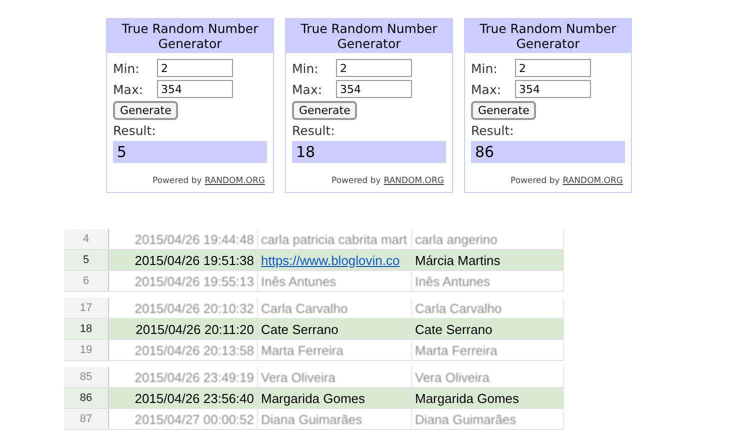  What do you see at coordinates (86, 377) in the screenshot?
I see `row-number: 85` at bounding box center [86, 377].